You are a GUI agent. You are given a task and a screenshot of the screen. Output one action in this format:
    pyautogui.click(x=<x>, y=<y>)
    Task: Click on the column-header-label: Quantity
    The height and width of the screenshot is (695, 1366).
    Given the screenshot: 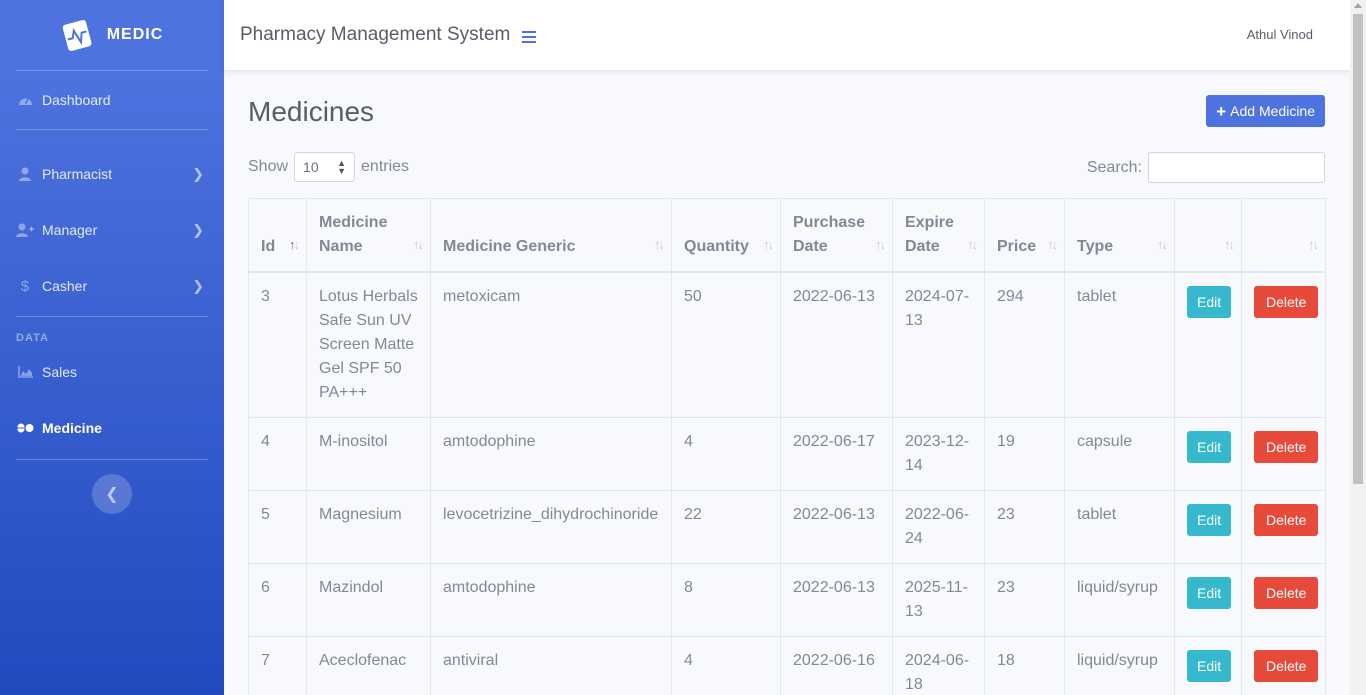 What is the action you would take?
    pyautogui.click(x=716, y=246)
    